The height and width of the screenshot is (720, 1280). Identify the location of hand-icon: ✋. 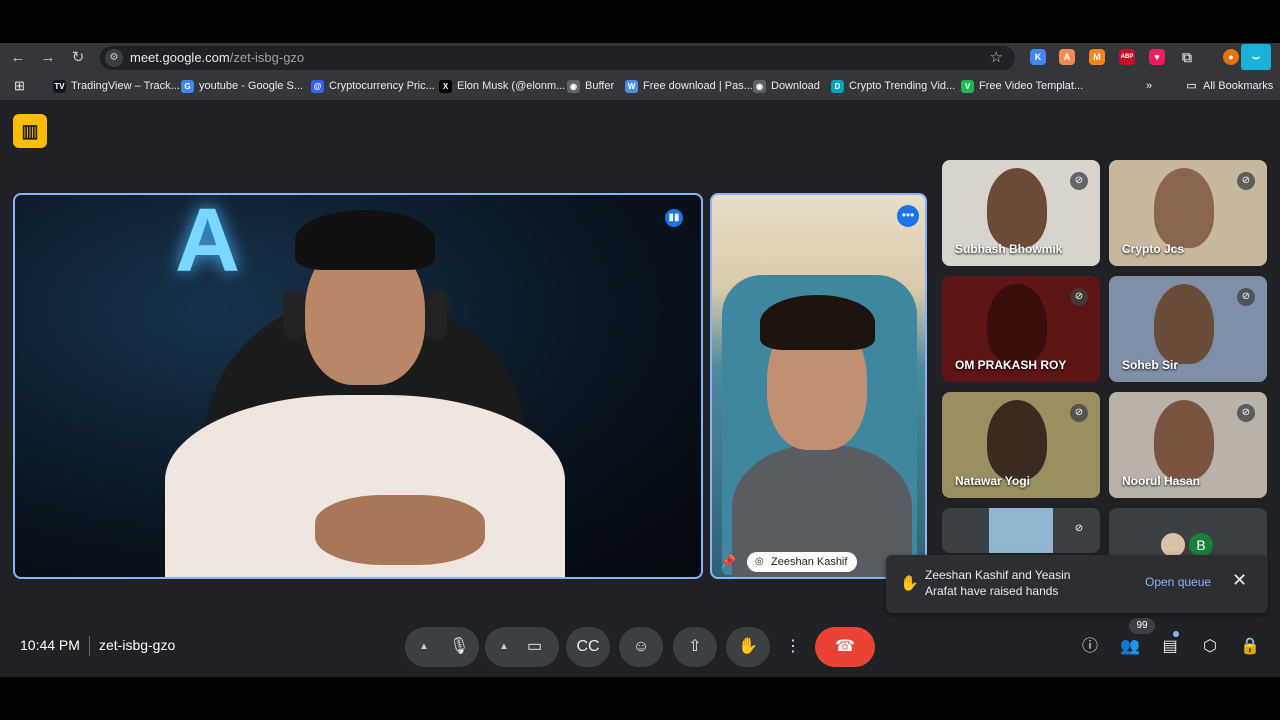
(748, 646).